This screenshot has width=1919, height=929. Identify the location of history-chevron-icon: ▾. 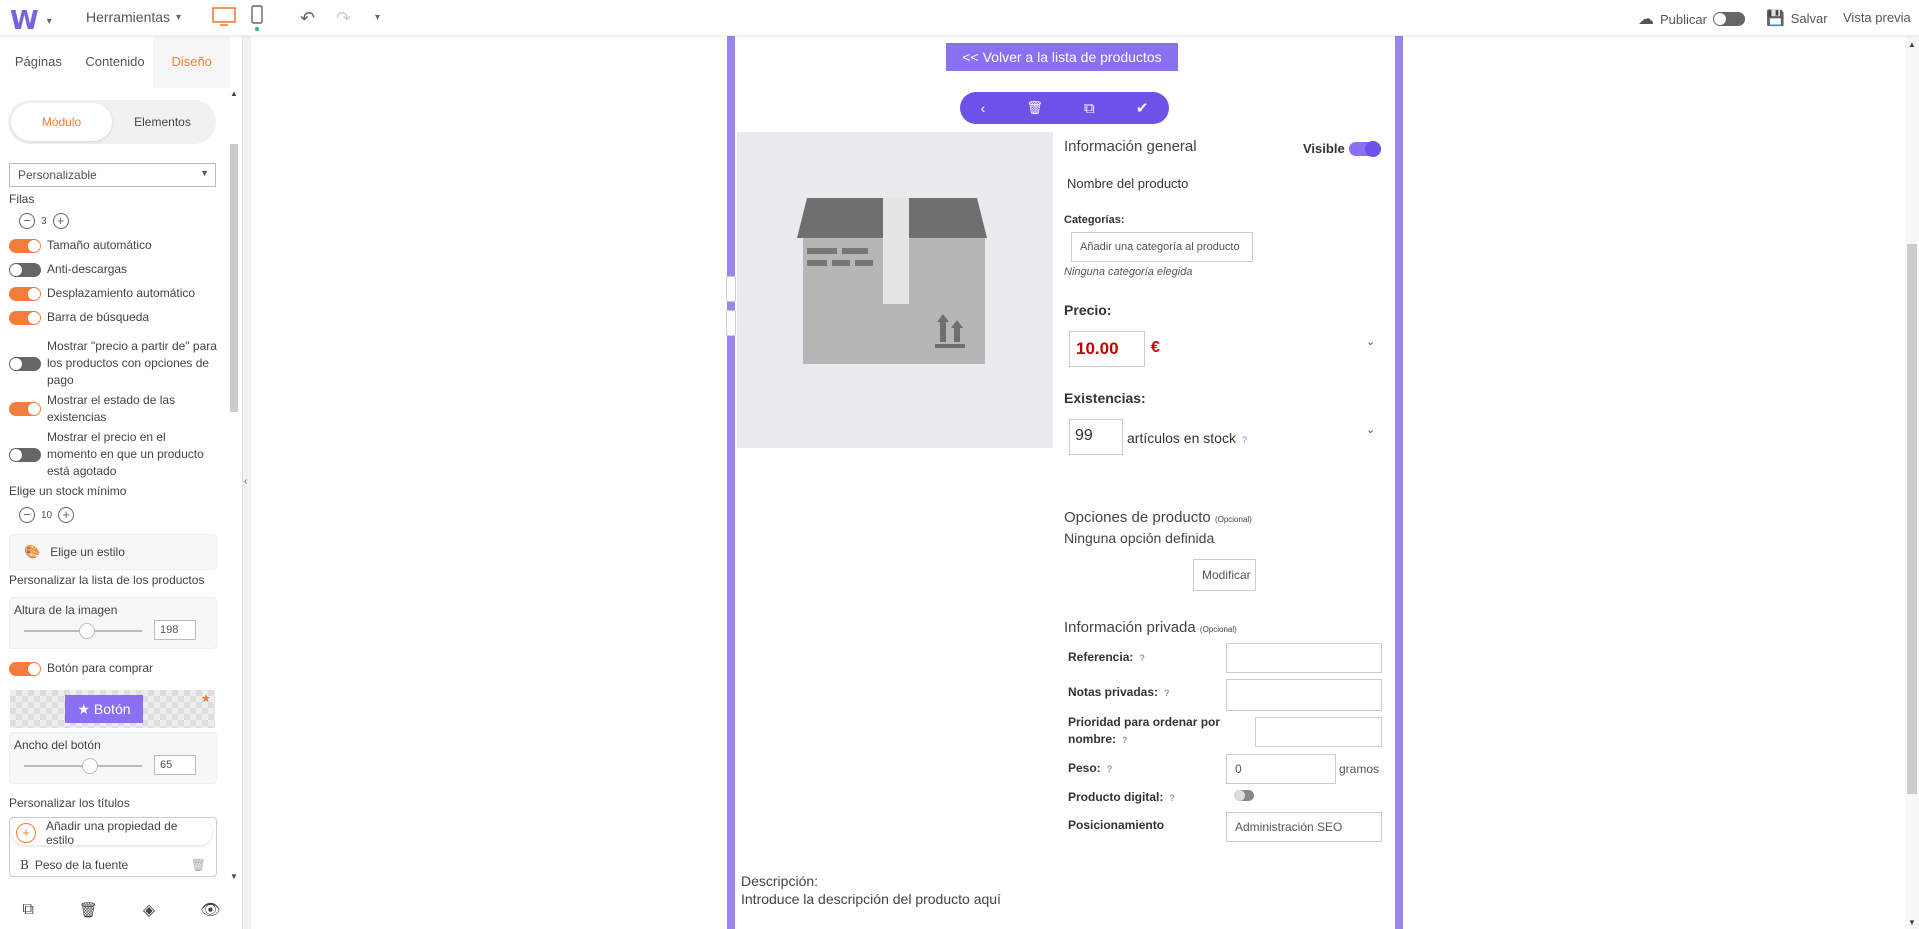
(377, 17).